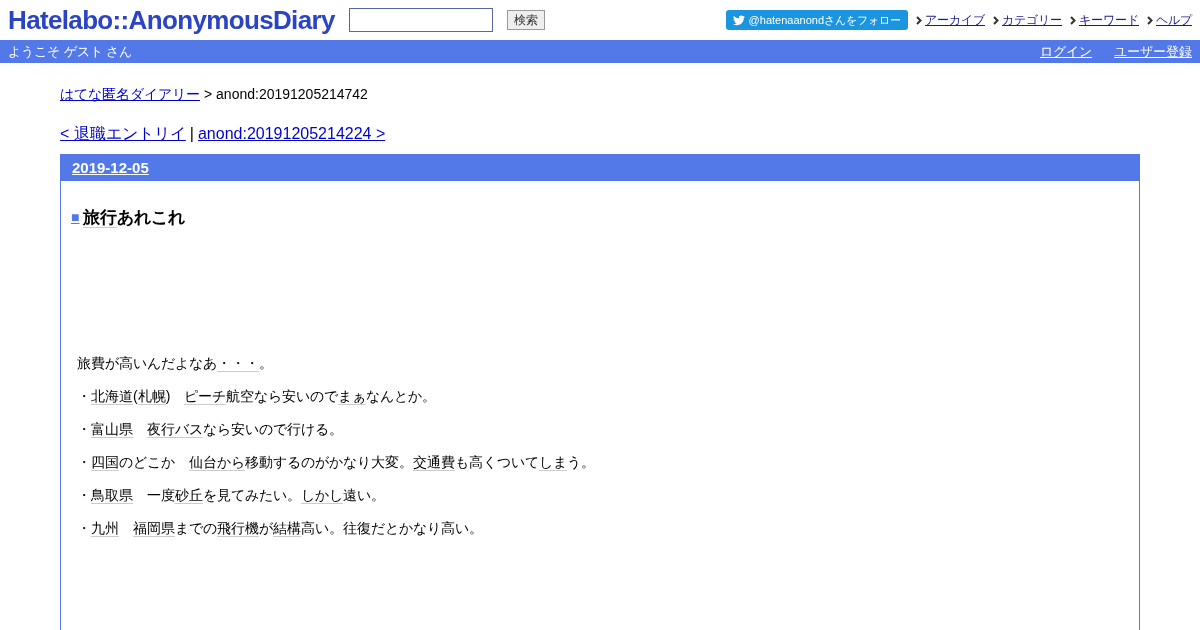  Describe the element at coordinates (581, 461) in the screenshot. I see `body-text: う。` at that location.